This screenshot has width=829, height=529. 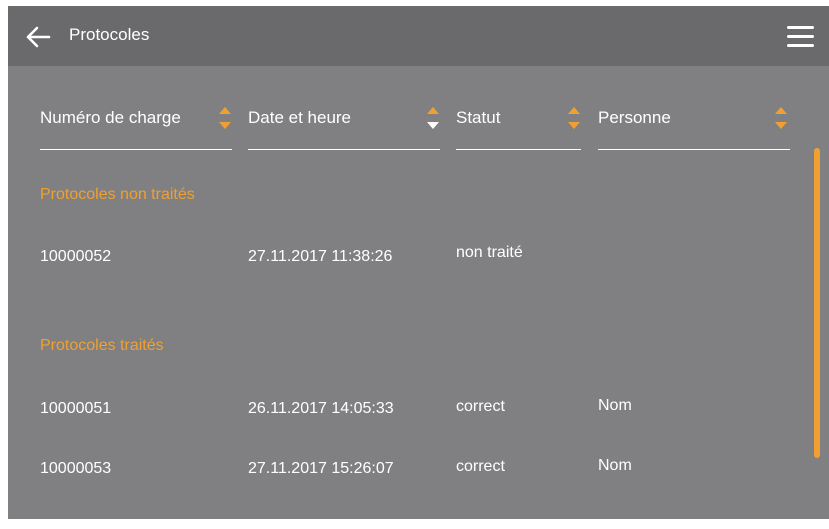 I want to click on table-row: 10000051 26.11.2017 14:05:33 correct Nom, so click(x=408, y=417).